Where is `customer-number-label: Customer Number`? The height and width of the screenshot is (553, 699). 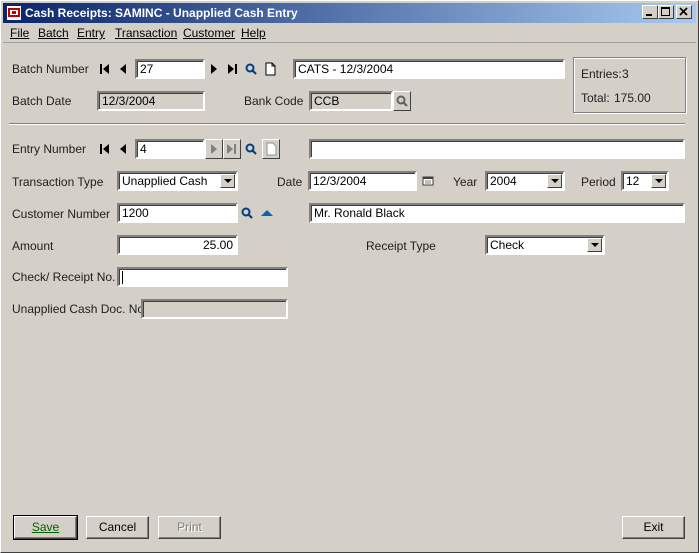
customer-number-label: Customer Number is located at coordinates (61, 214).